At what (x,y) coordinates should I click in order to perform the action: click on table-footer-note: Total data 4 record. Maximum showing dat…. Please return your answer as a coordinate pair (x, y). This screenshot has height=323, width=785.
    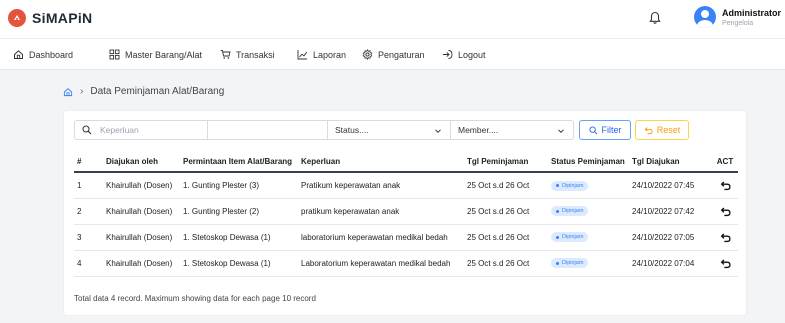
    Looking at the image, I should click on (195, 298).